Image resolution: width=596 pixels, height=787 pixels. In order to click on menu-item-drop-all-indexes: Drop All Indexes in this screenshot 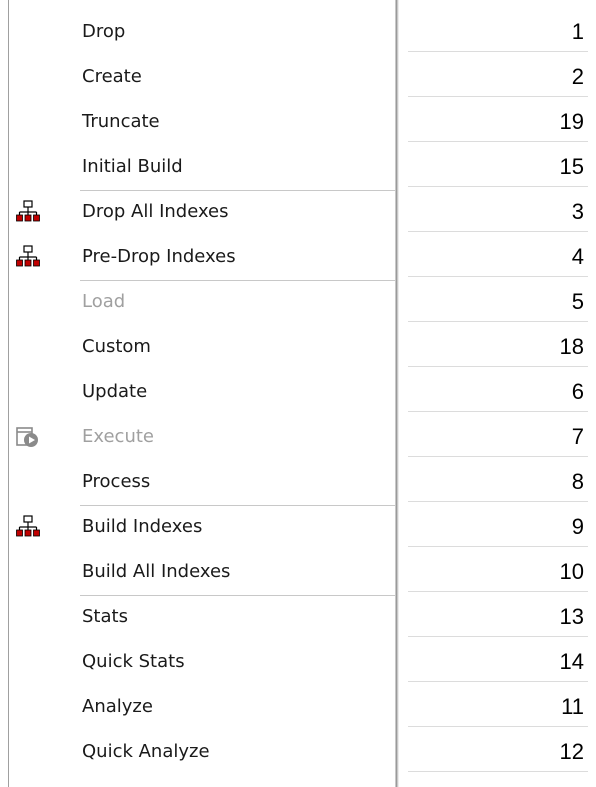, I will do `click(197, 211)`.